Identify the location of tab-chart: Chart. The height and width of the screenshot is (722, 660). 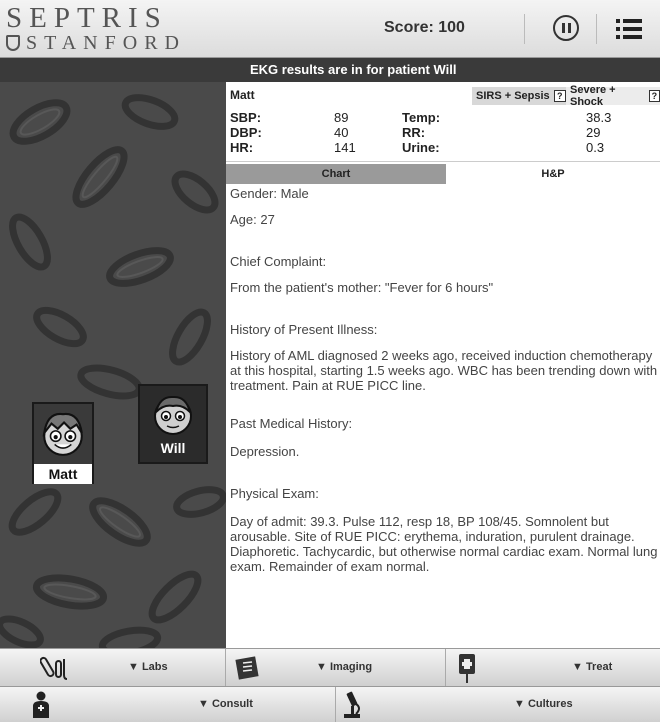
(336, 174).